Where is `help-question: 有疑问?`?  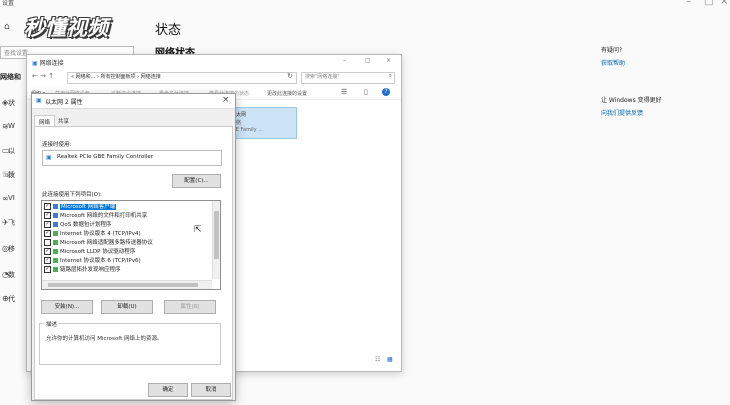 help-question: 有疑问? is located at coordinates (612, 50).